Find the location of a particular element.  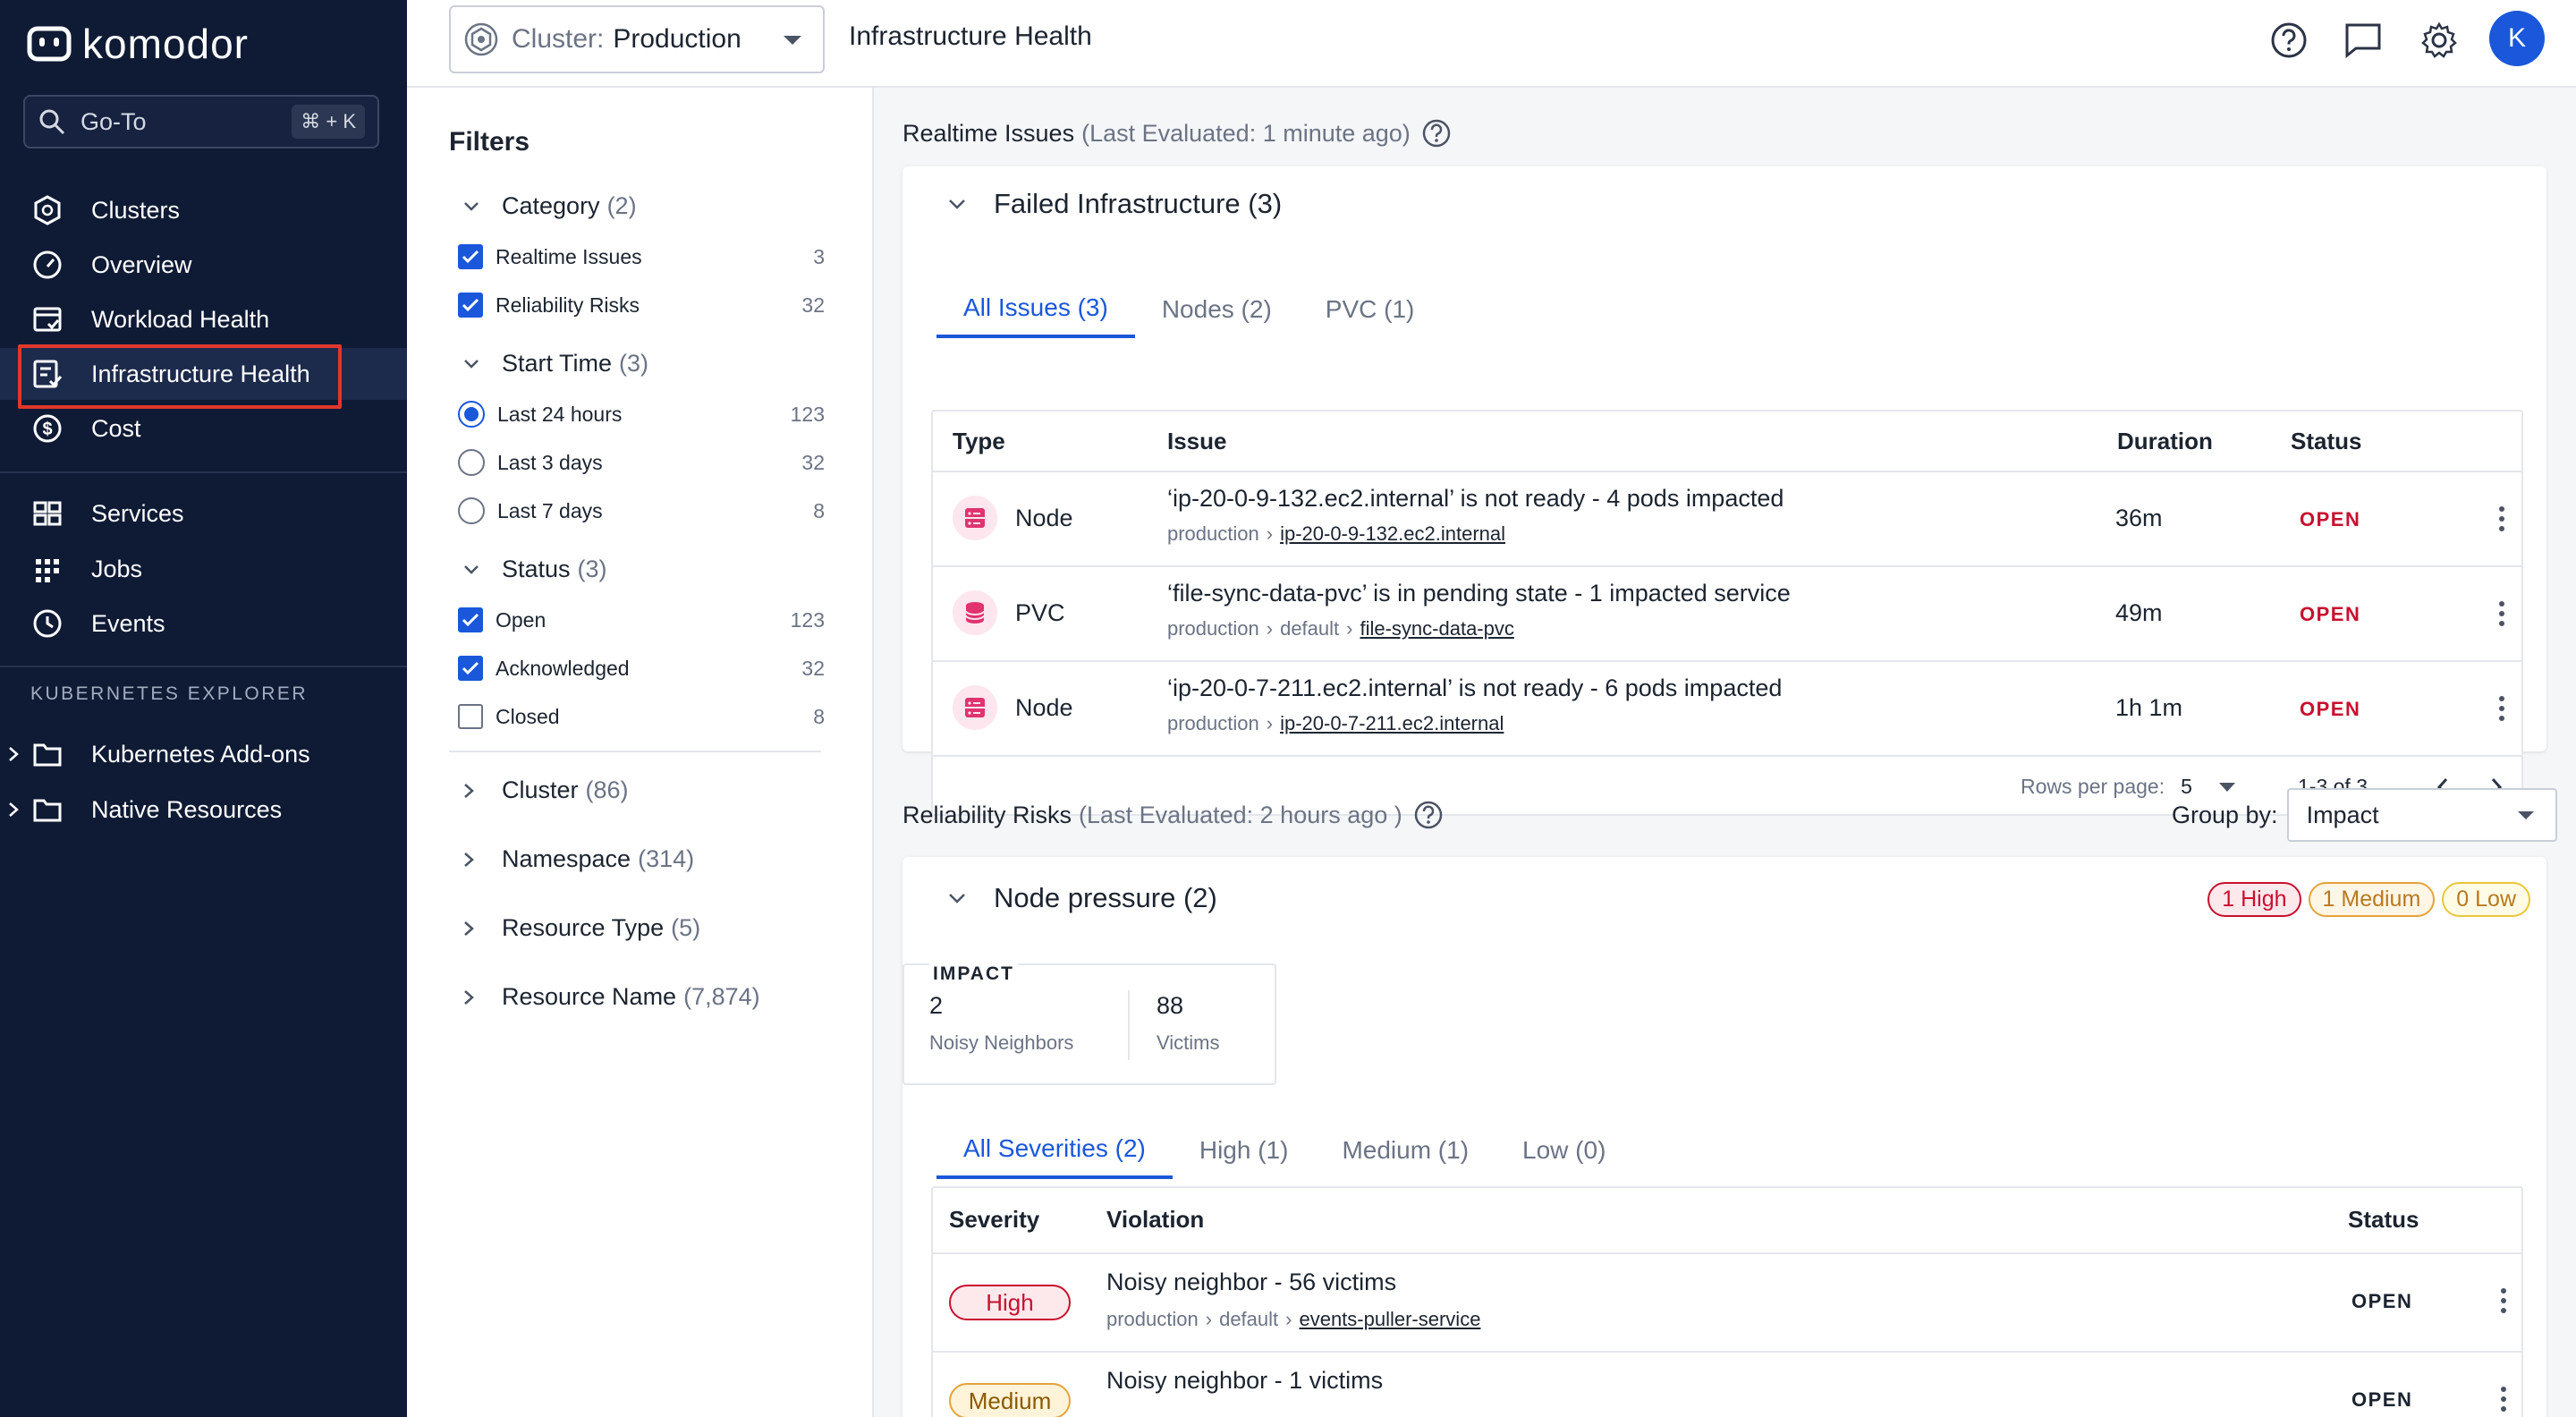

tab-all-severities: All Severities (2) is located at coordinates (1054, 1150).